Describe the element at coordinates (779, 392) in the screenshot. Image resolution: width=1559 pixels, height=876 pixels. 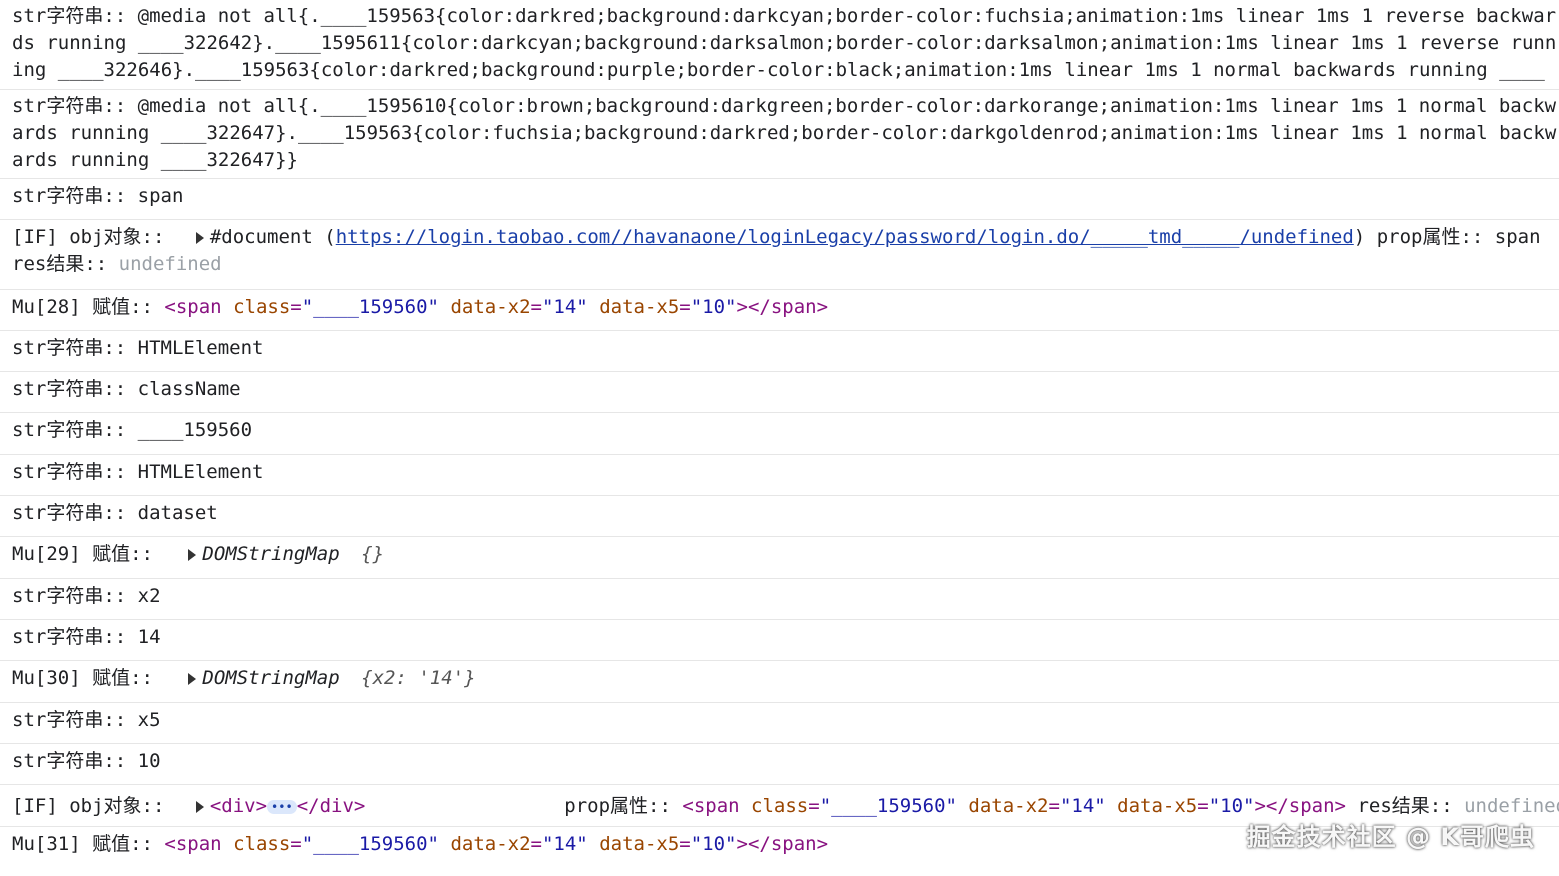
I see `log-row-str-classname: str字符串:: className` at that location.